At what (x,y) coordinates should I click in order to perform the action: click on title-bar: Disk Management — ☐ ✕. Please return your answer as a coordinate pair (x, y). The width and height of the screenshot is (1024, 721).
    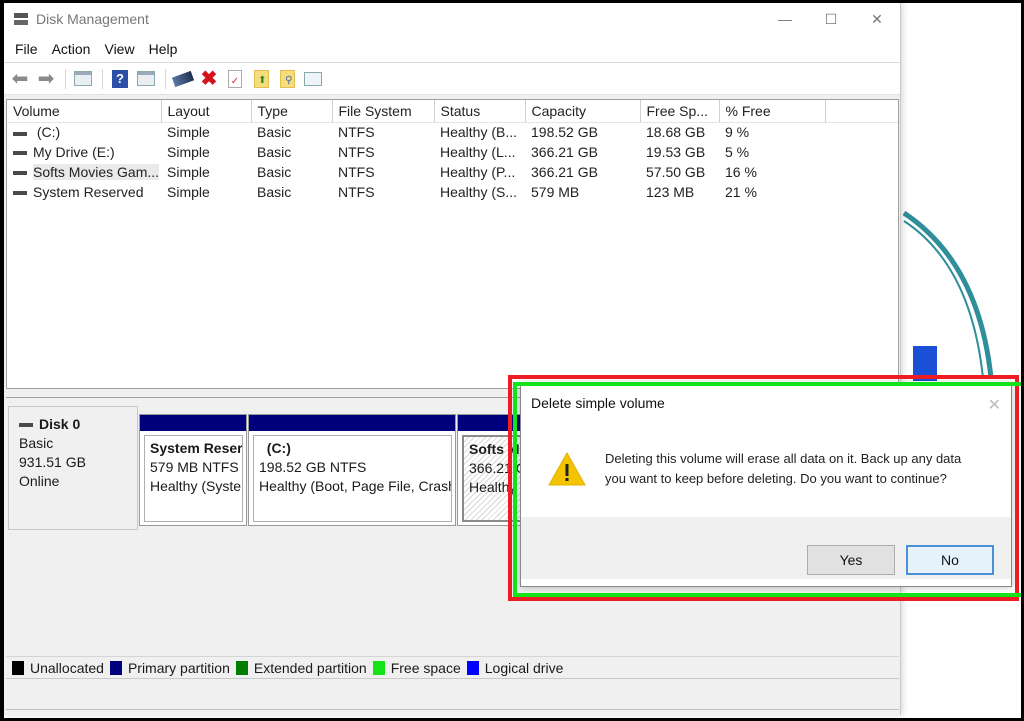
    Looking at the image, I should click on (452, 19).